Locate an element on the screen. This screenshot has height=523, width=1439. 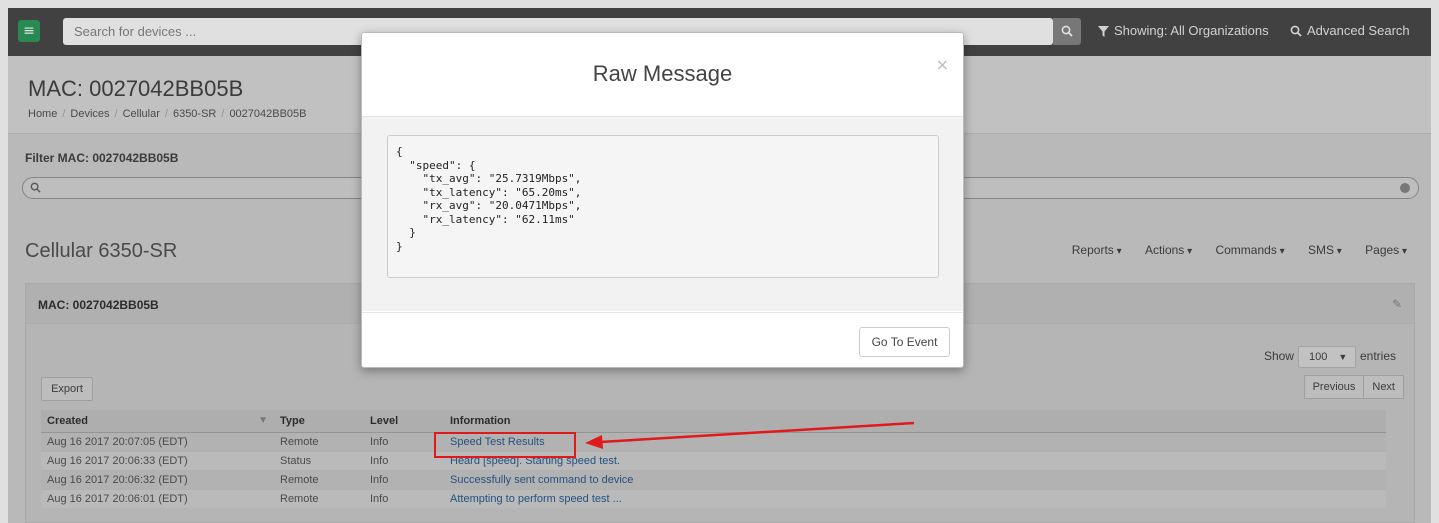
annotation-arrow-icon is located at coordinates (750, 435).